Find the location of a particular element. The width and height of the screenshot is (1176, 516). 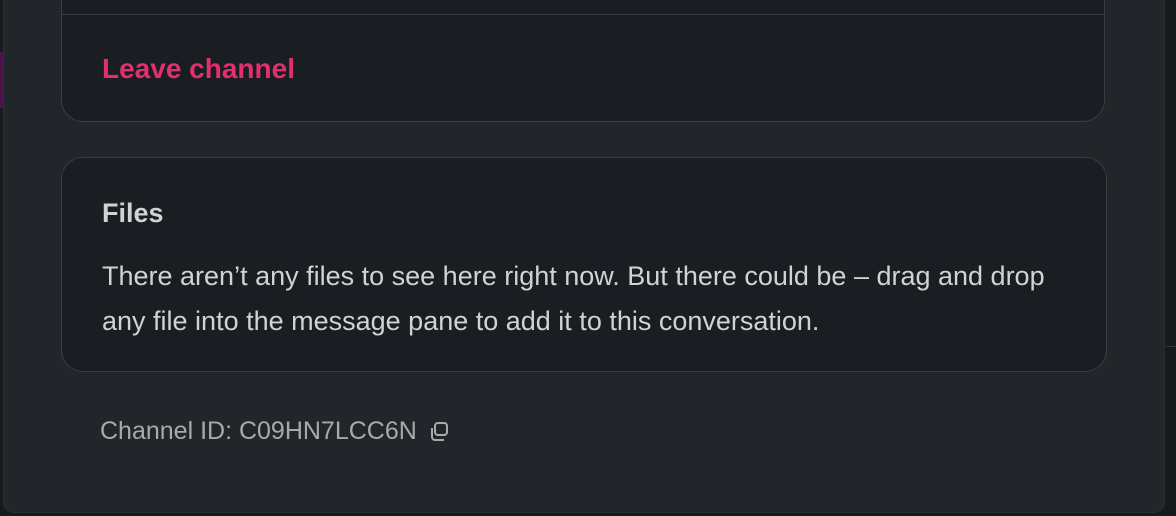

copy-icon is located at coordinates (439, 432).